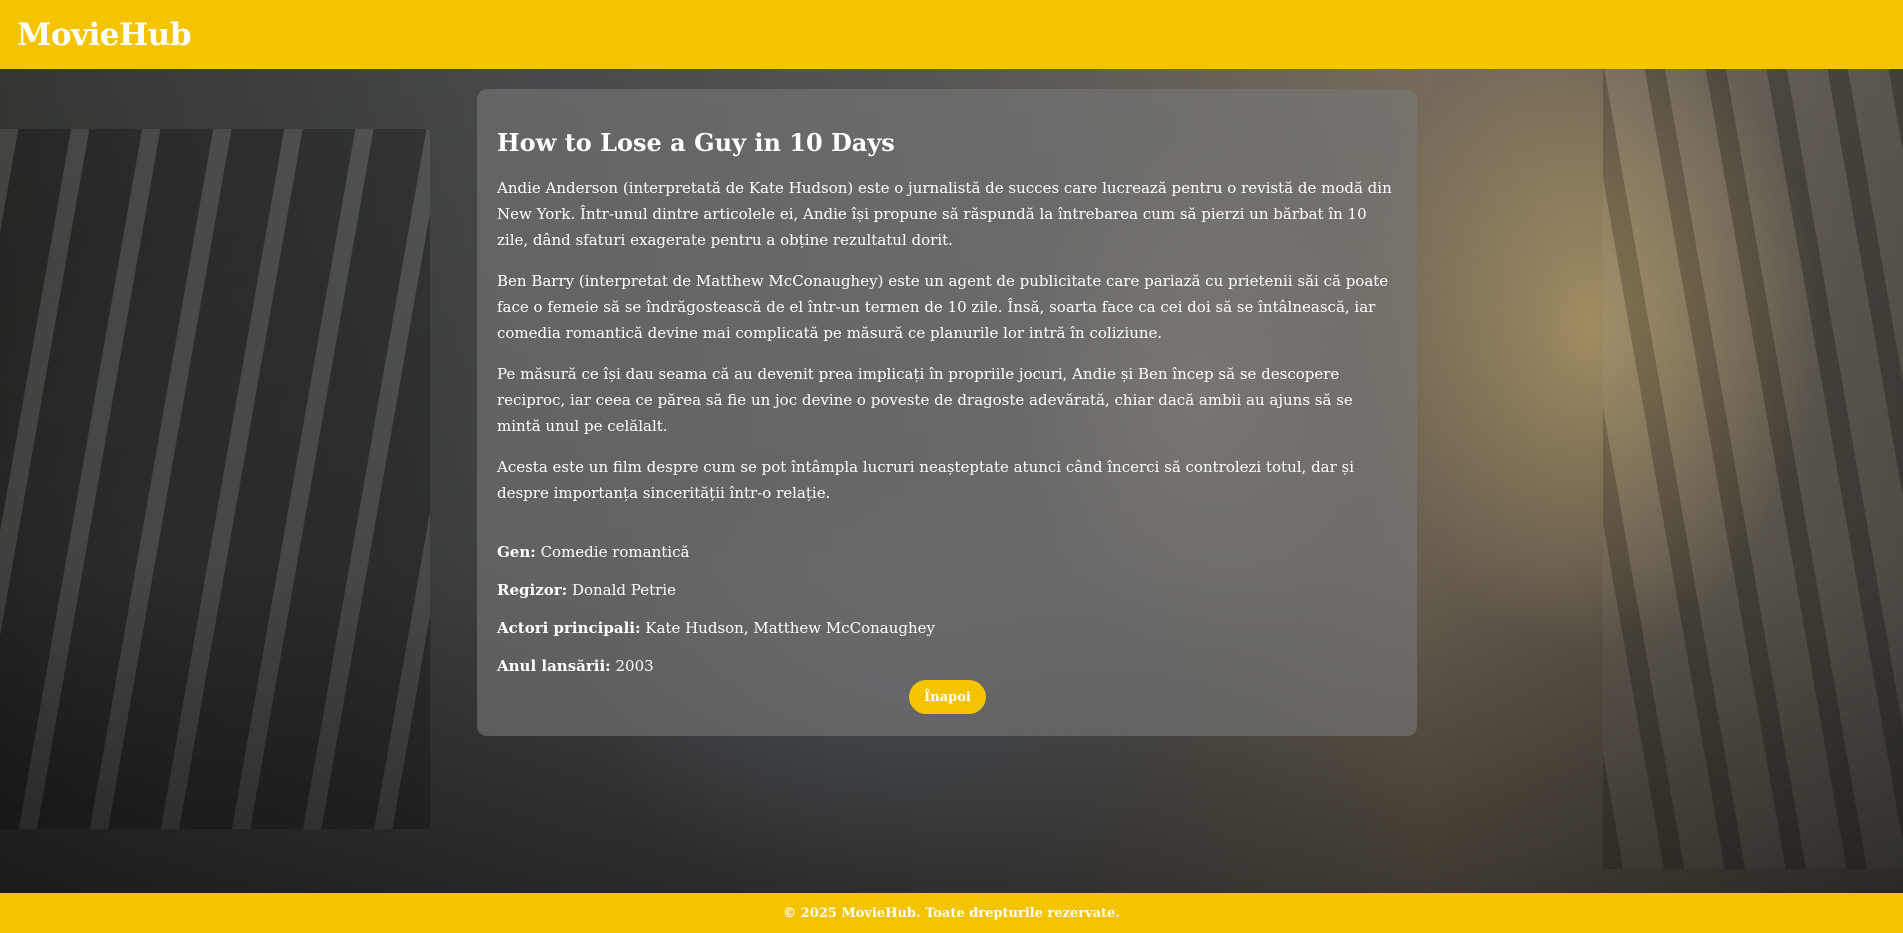 This screenshot has width=1903, height=933. What do you see at coordinates (634, 665) in the screenshot?
I see `detail-value: 2003` at bounding box center [634, 665].